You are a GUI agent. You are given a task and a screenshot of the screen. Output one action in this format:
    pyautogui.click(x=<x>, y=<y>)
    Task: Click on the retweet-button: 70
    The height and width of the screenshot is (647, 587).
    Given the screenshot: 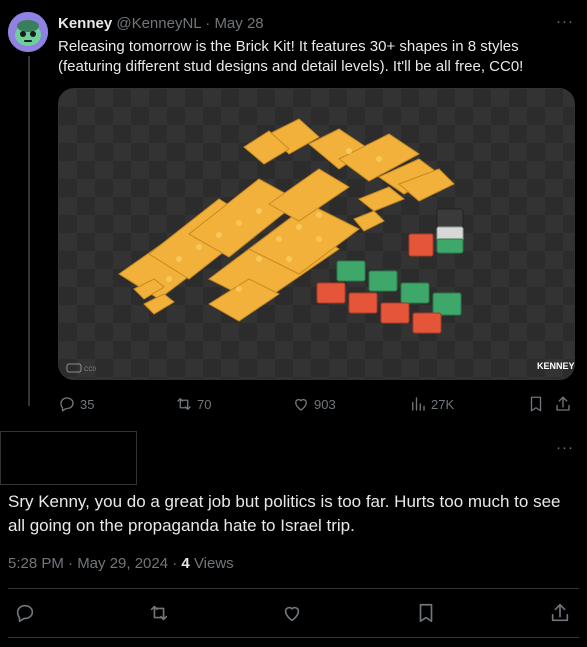 What is the action you would take?
    pyautogui.click(x=193, y=404)
    